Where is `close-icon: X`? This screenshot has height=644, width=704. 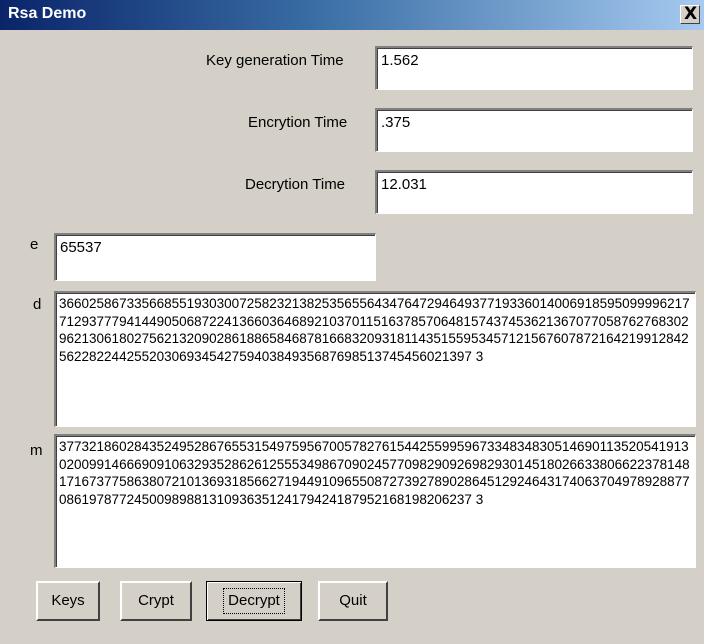
close-icon: X is located at coordinates (691, 14).